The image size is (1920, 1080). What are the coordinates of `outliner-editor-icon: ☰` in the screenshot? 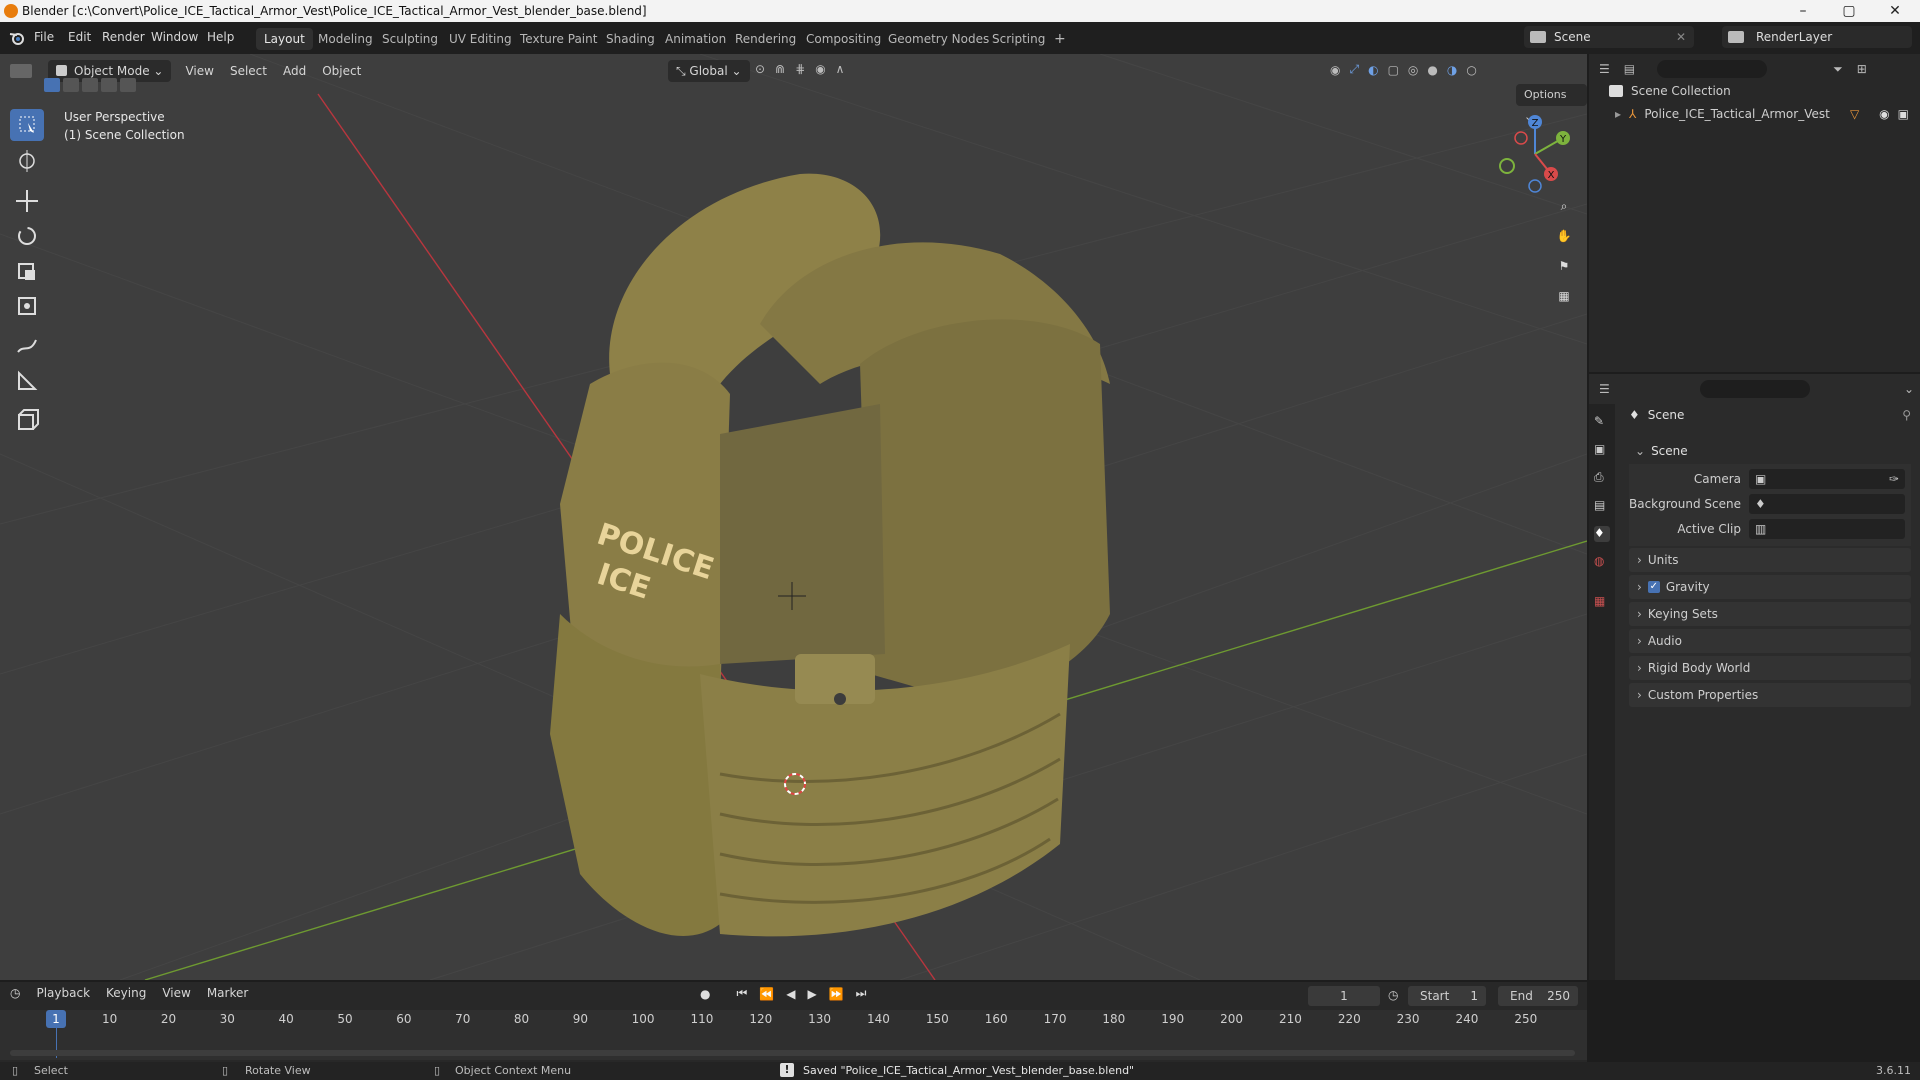 It's located at (1604, 69).